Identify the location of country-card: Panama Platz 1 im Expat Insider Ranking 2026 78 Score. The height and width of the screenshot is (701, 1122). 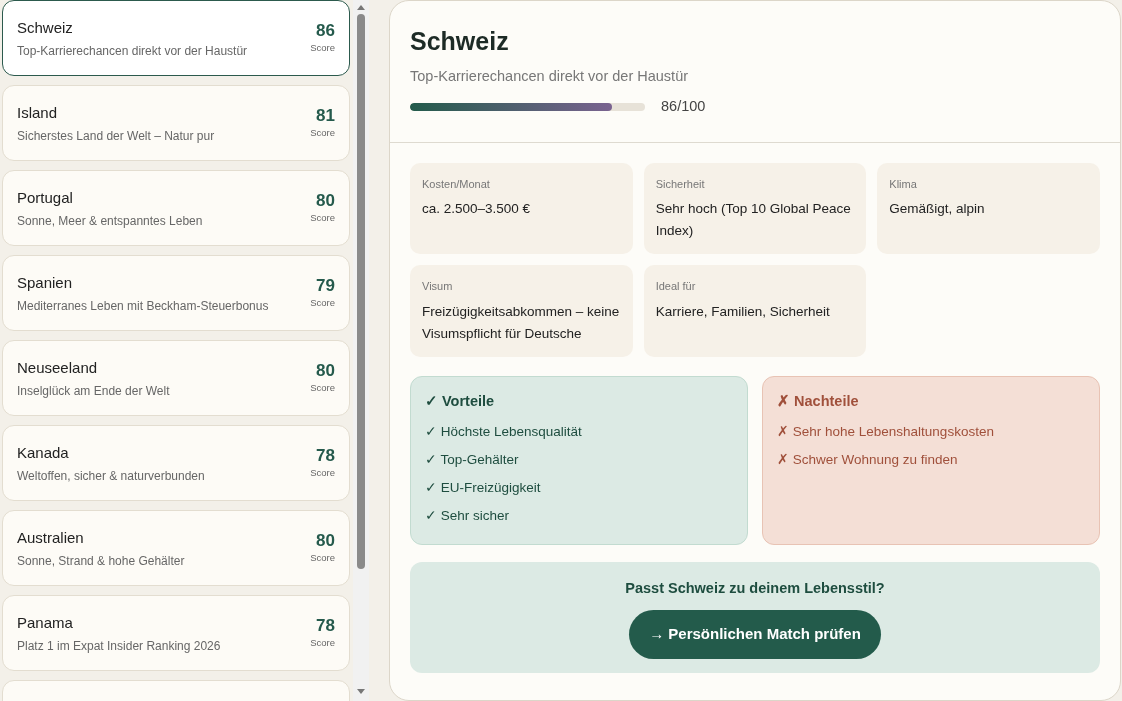
(176, 633).